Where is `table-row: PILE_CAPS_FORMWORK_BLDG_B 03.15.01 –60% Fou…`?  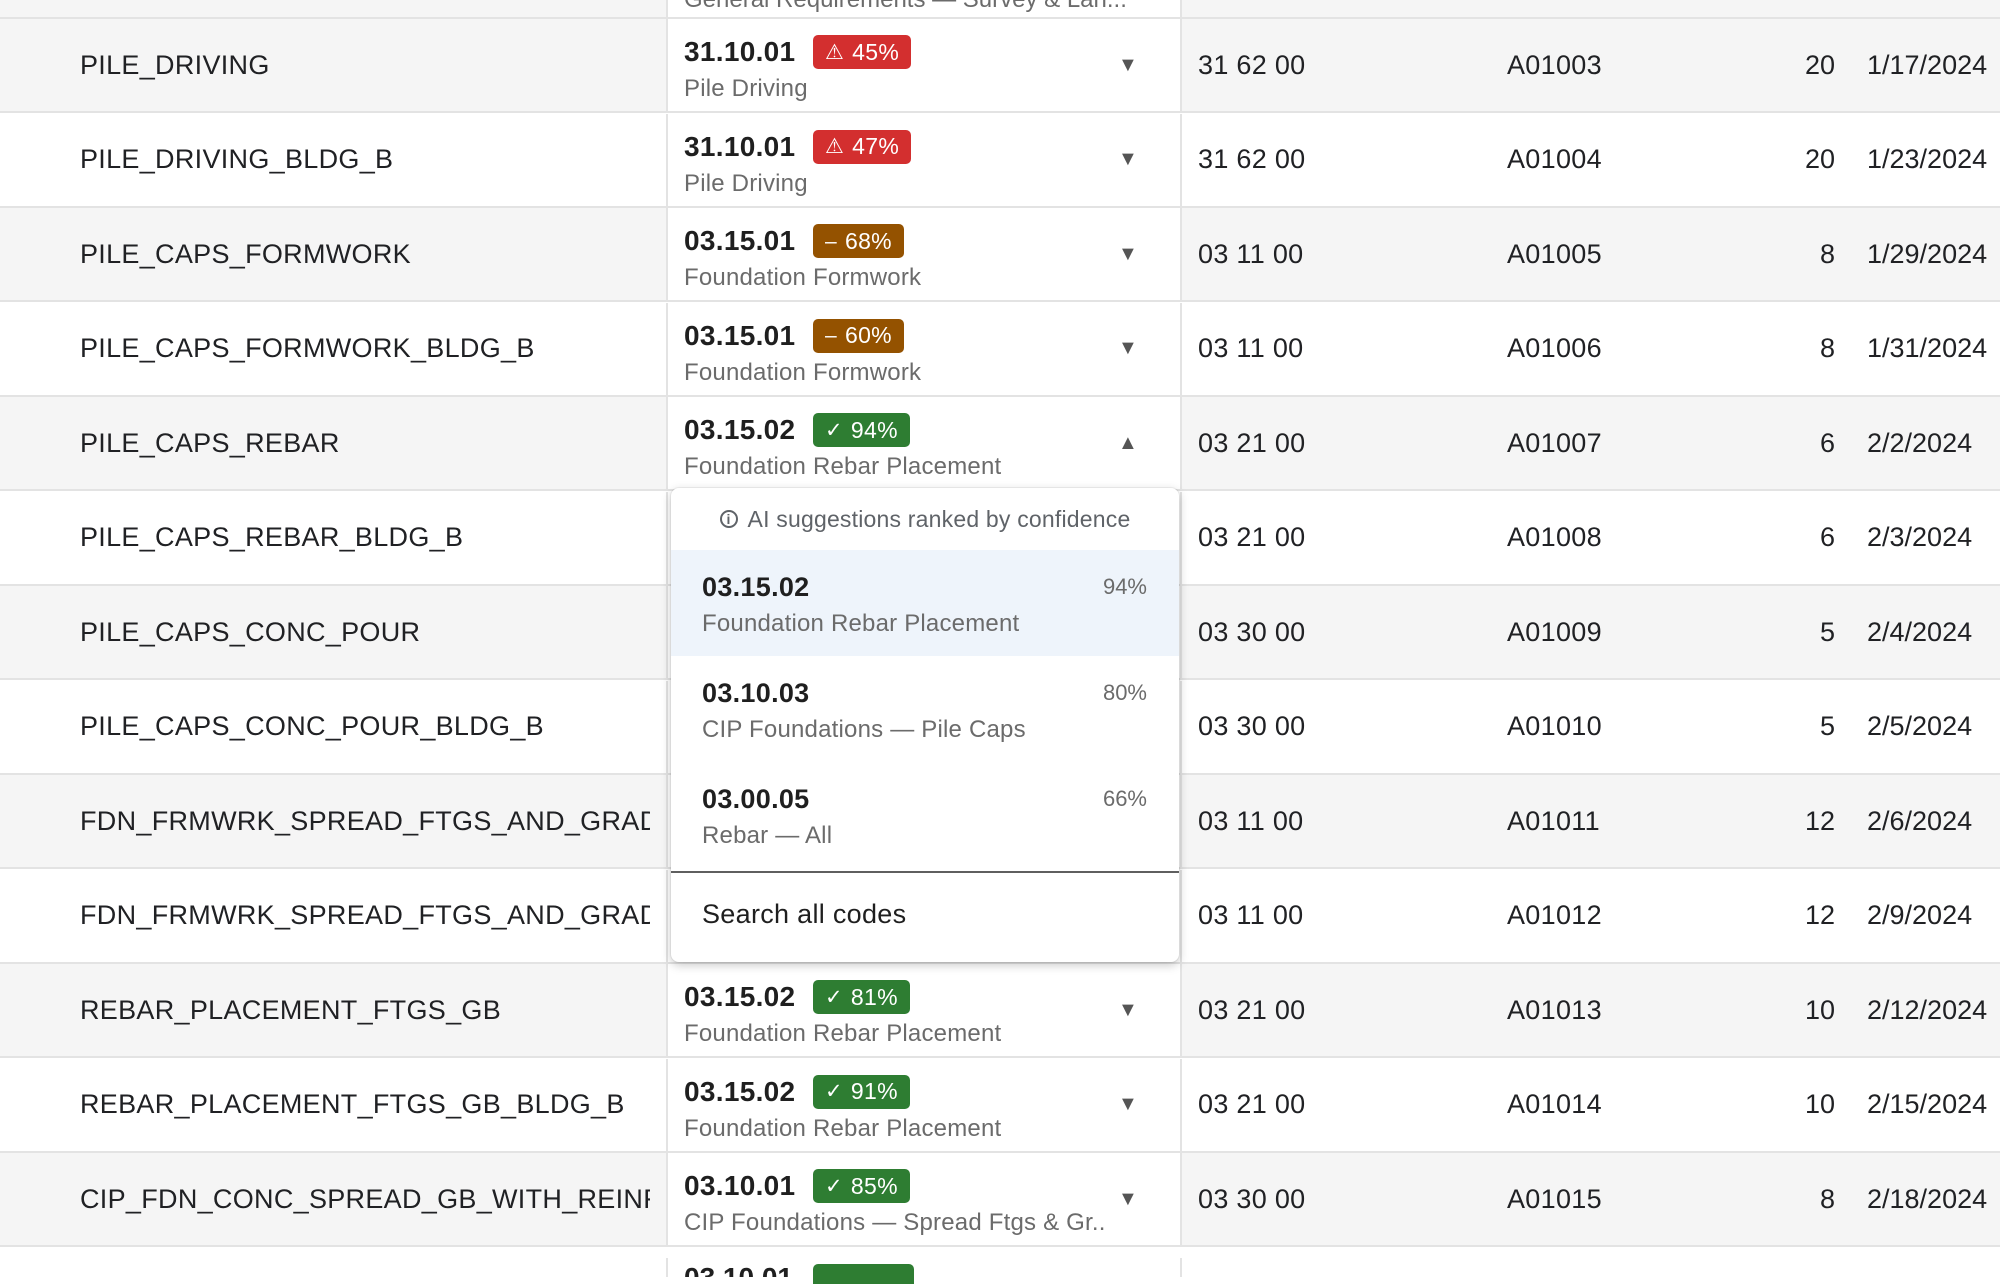
table-row: PILE_CAPS_FORMWORK_BLDG_B 03.15.01 –60% Fou… is located at coordinates (1000, 349).